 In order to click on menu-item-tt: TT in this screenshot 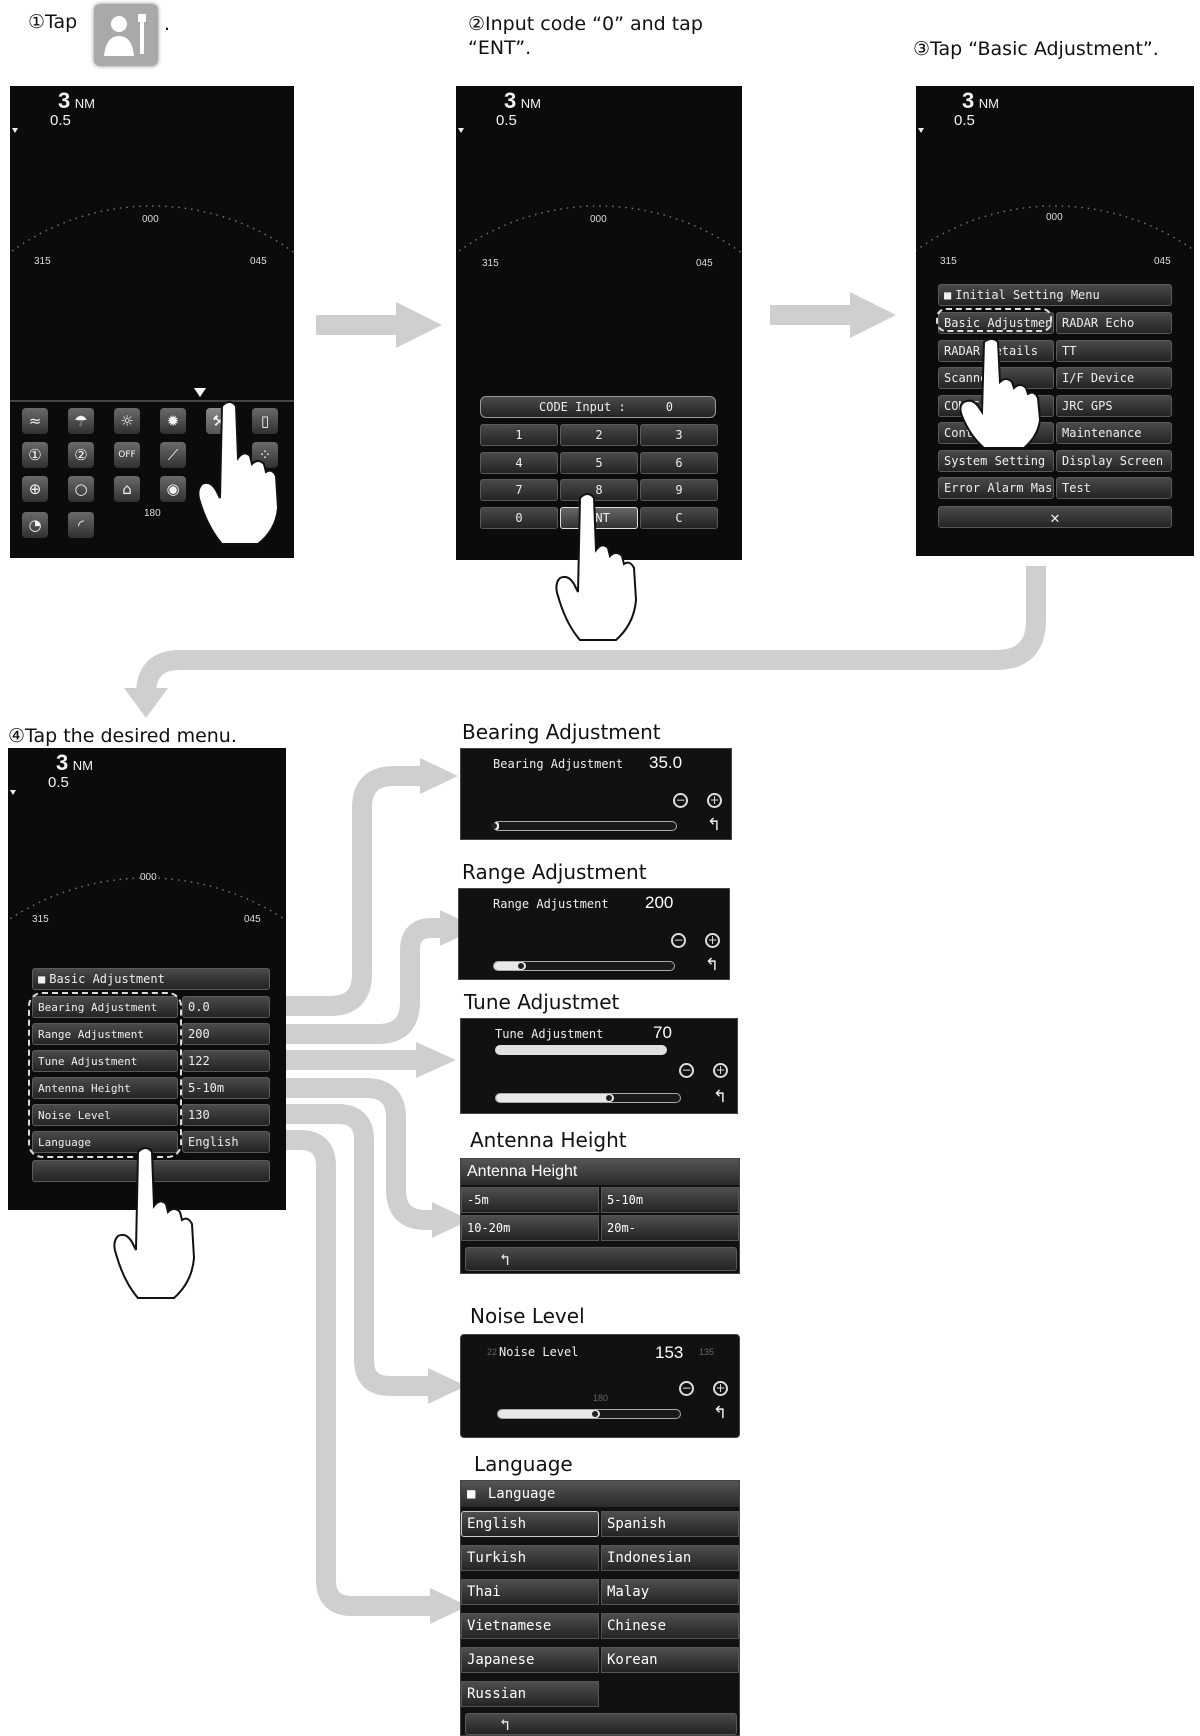, I will do `click(1114, 350)`.